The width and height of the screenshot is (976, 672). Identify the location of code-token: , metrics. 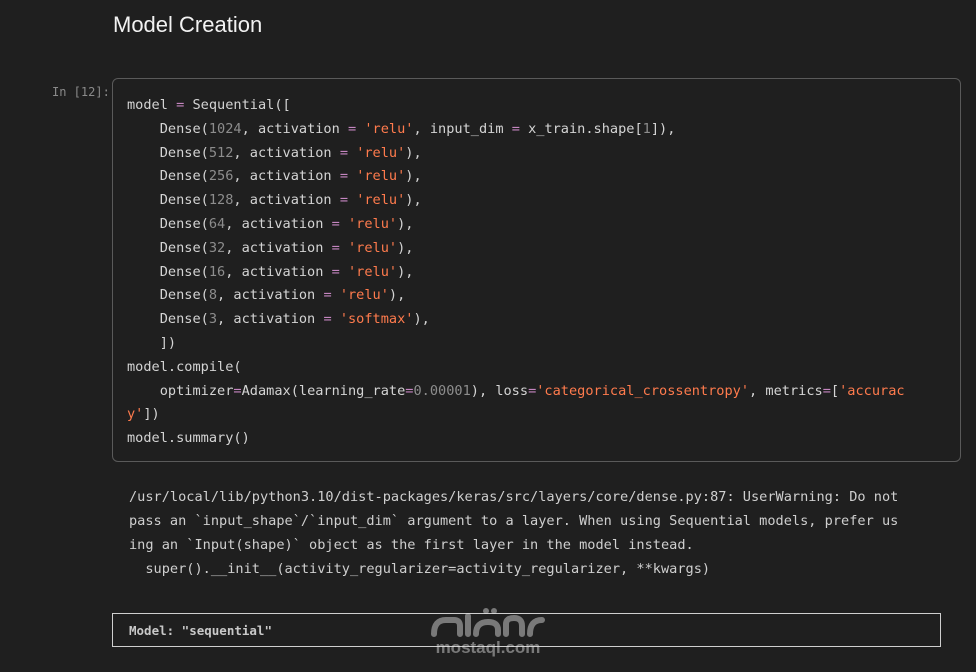
(786, 390).